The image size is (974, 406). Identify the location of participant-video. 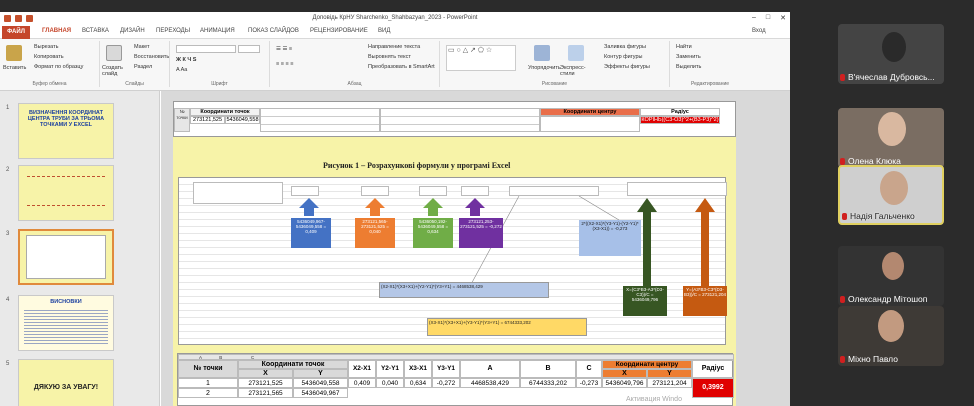
(894, 188).